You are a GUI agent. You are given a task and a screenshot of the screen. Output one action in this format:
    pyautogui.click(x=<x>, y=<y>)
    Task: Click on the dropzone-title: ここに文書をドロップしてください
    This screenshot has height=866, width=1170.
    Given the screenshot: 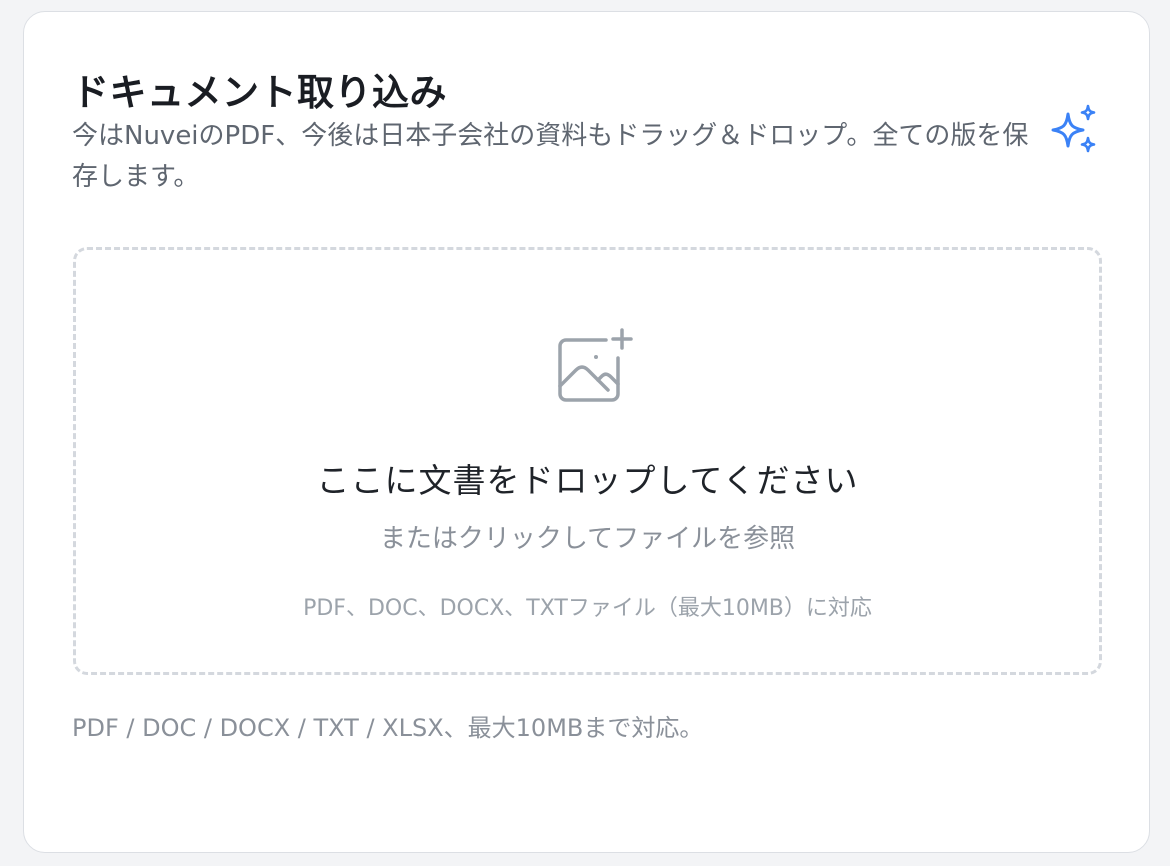 What is the action you would take?
    pyautogui.click(x=587, y=480)
    